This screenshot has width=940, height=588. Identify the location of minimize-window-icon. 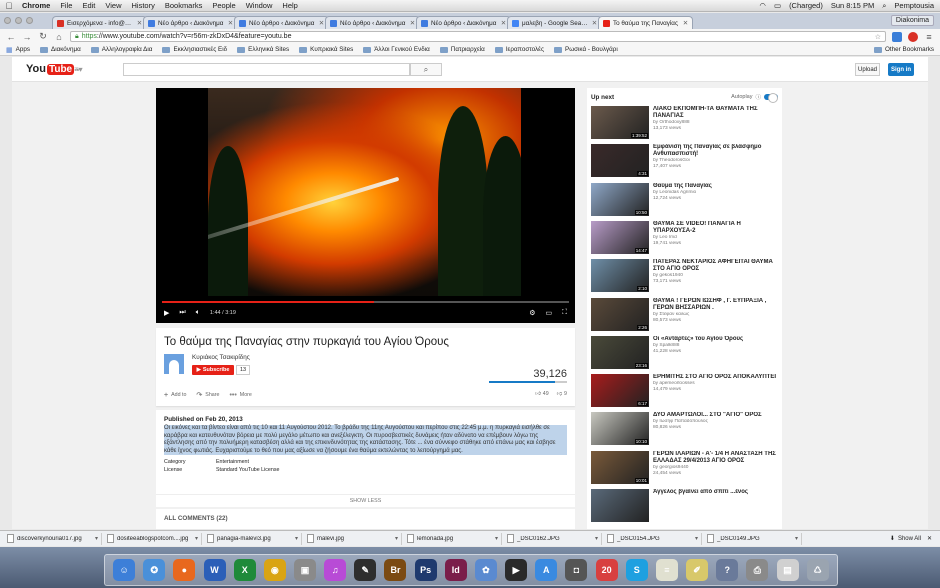
(18, 20).